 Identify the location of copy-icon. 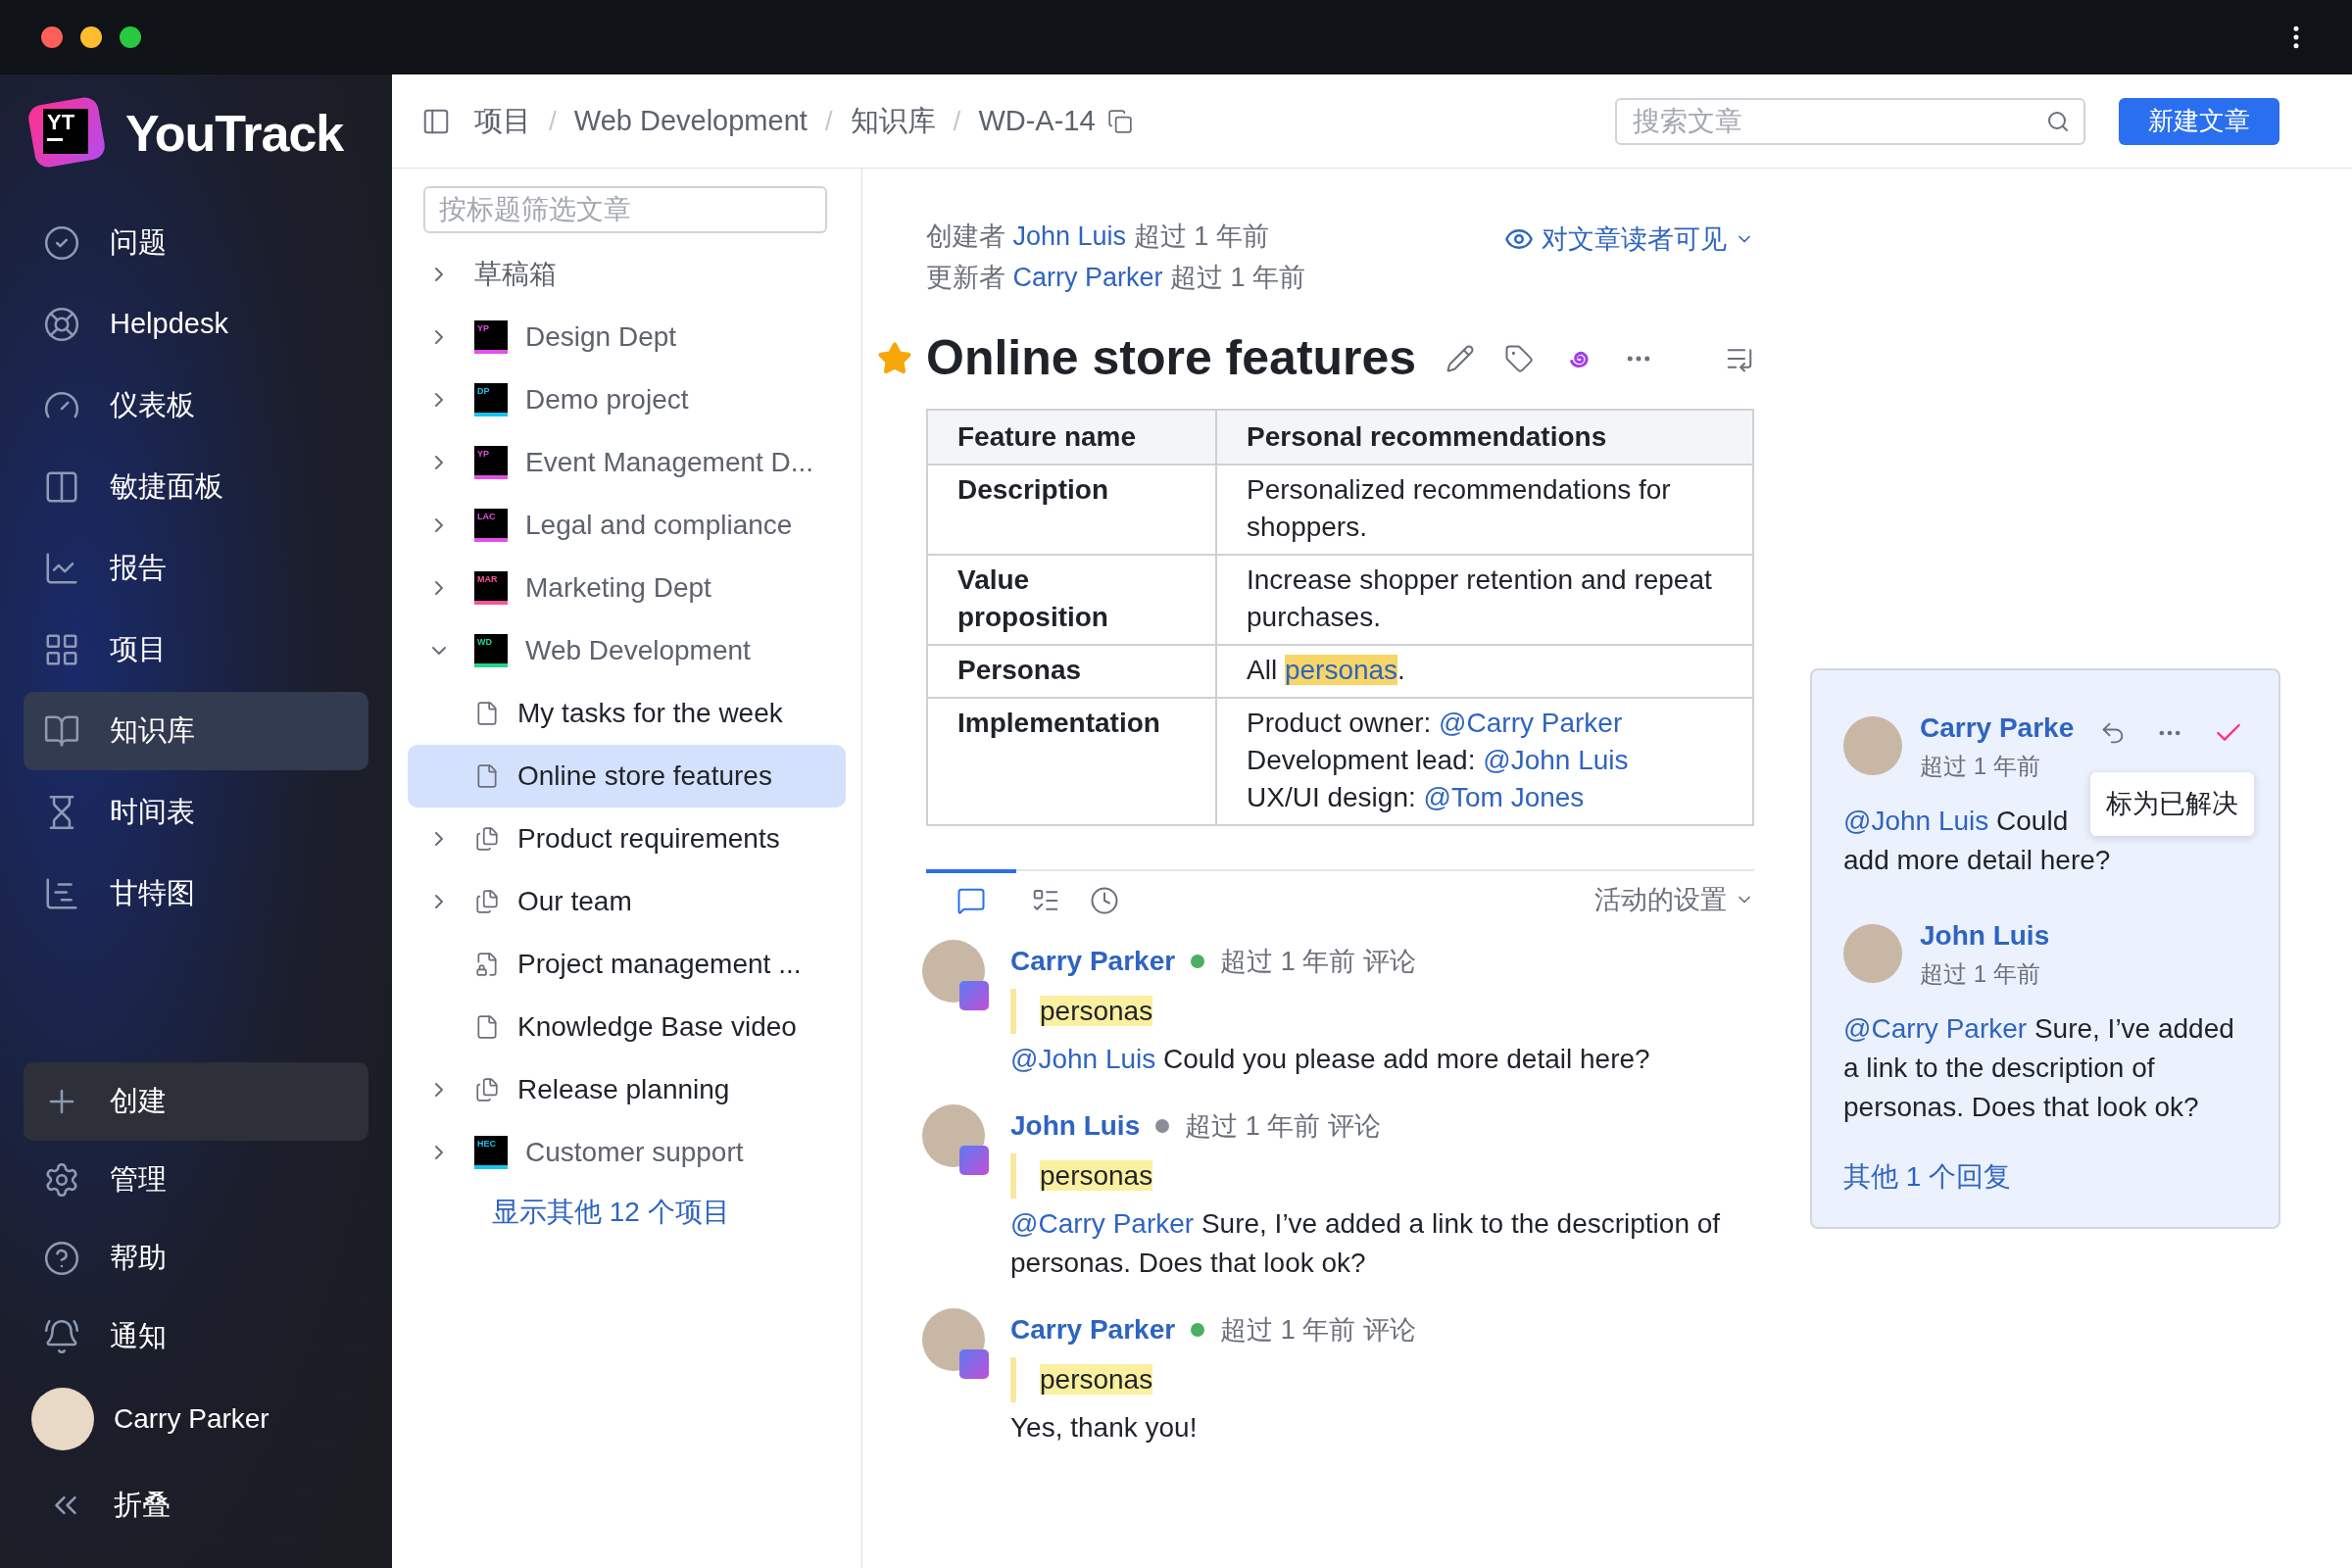
(1119, 121).